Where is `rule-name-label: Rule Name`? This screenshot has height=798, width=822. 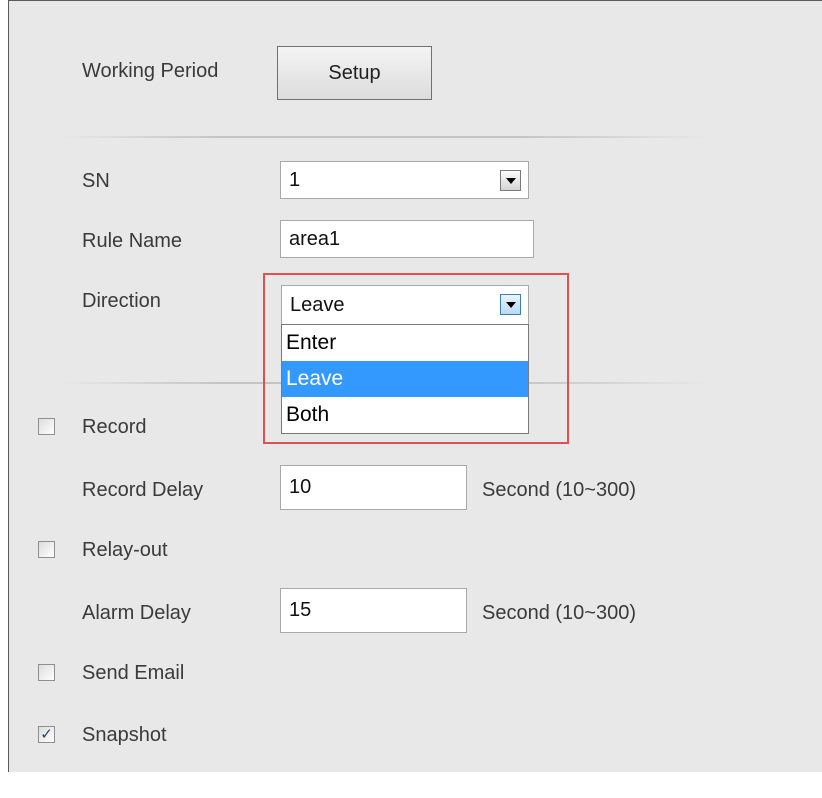
rule-name-label: Rule Name is located at coordinates (132, 241).